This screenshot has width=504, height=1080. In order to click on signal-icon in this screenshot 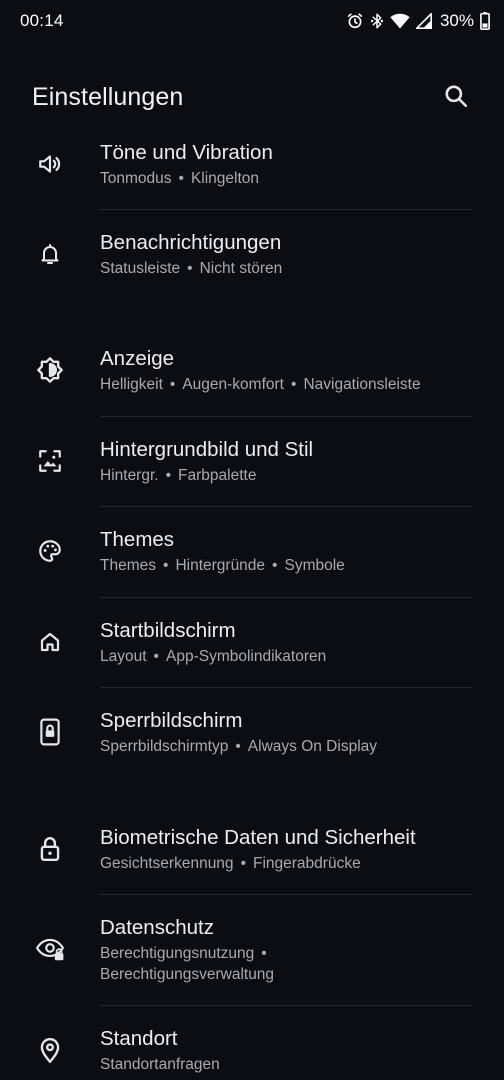, I will do `click(423, 21)`.